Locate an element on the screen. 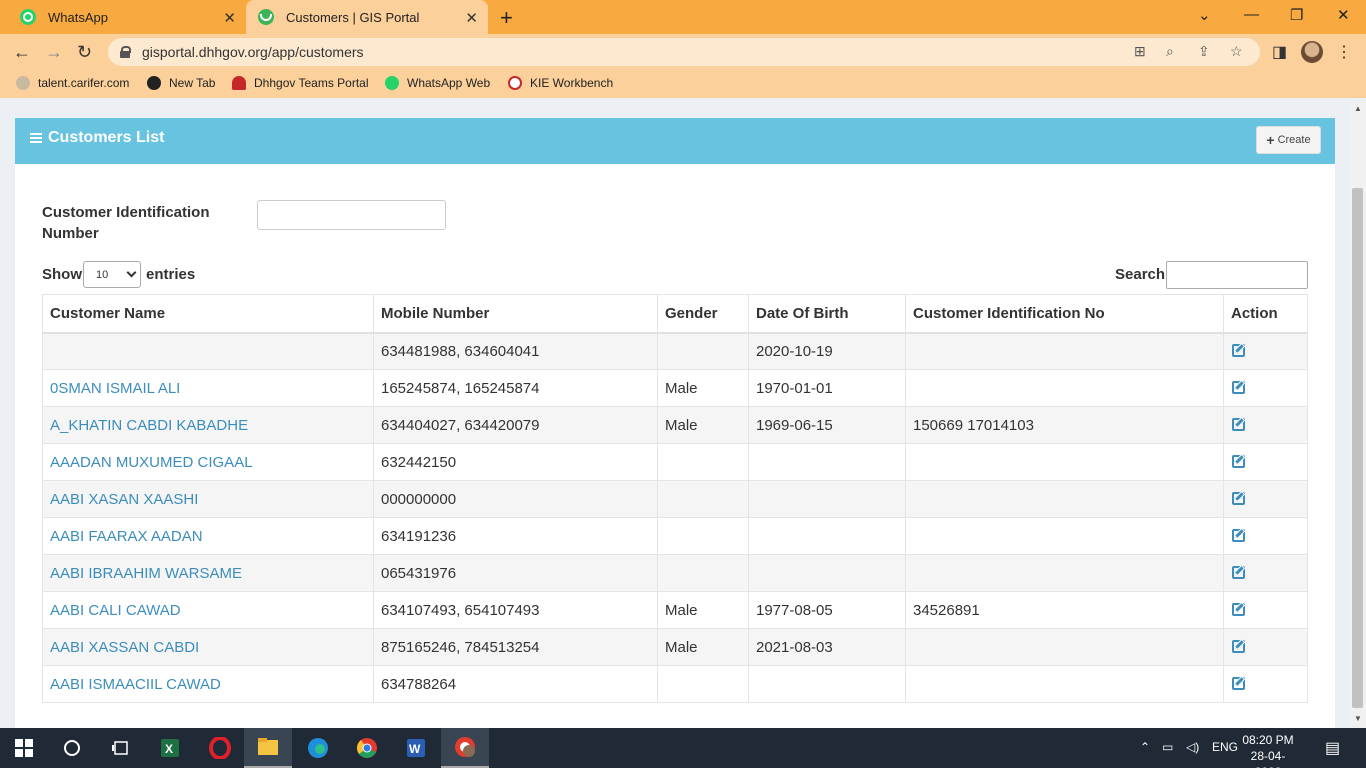 The image size is (1366, 768). page-scrollbar: ▲ ▼ is located at coordinates (1358, 415).